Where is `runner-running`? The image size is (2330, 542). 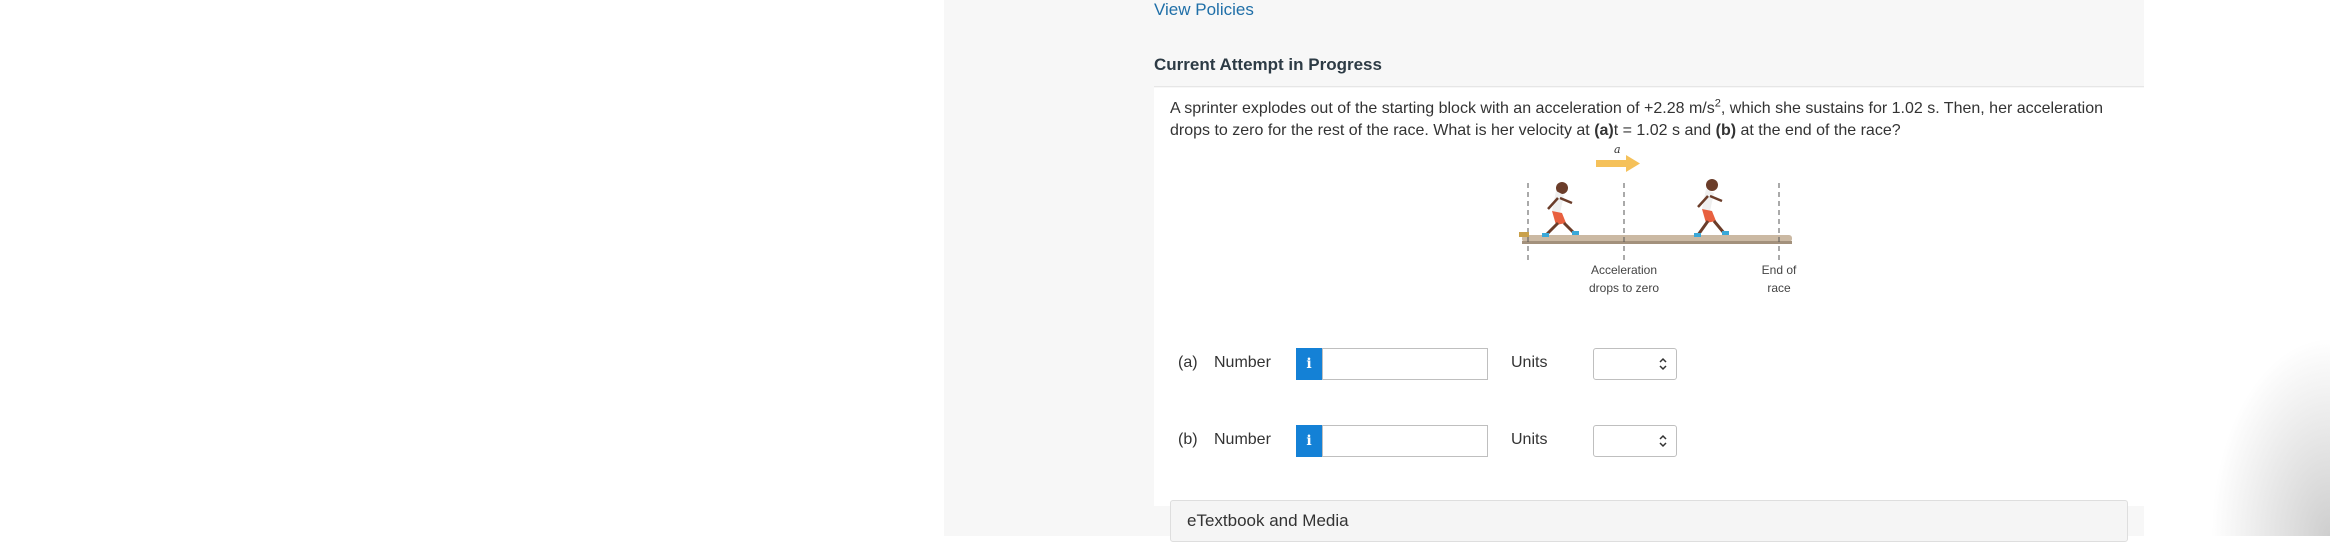
runner-running is located at coordinates (1711, 208).